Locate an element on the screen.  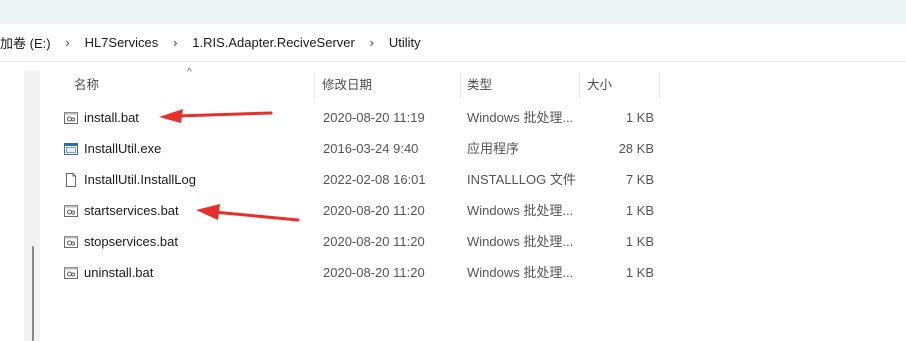
file-modified: 2022-02-08 16:01 is located at coordinates (374, 179).